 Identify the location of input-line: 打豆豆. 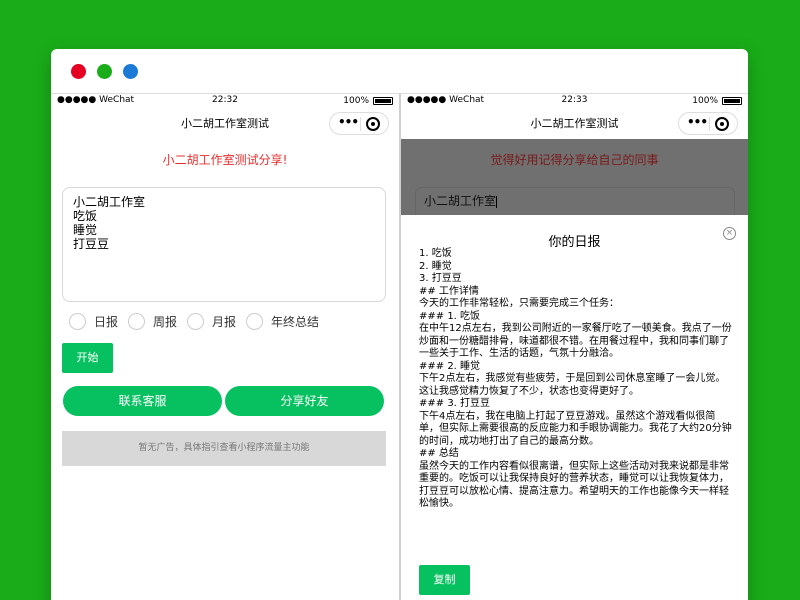
(91, 244).